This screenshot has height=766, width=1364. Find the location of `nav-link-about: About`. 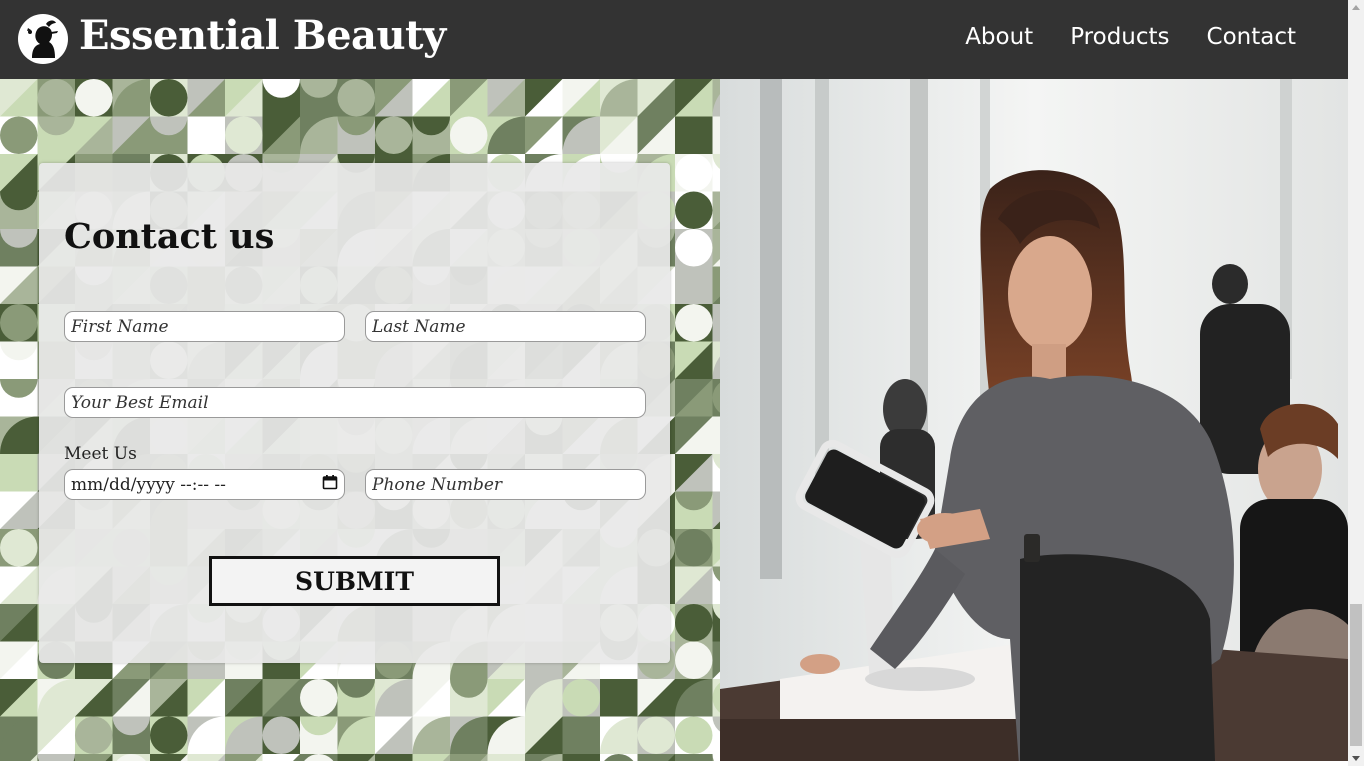

nav-link-about: About is located at coordinates (999, 37).